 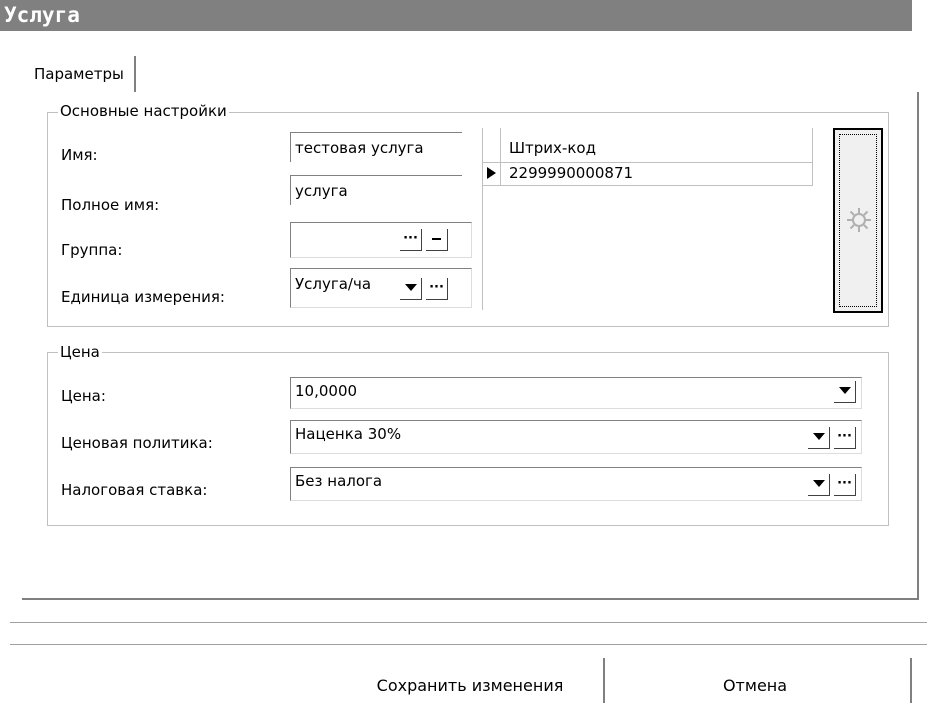 I want to click on gear-icon, so click(x=859, y=220).